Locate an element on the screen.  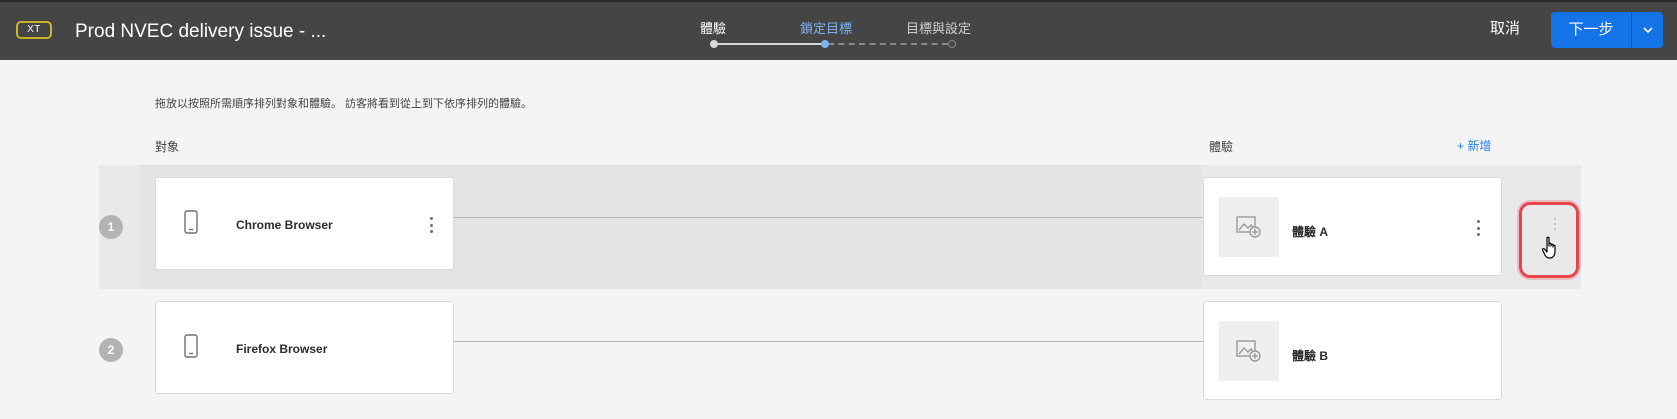
step-dot-future is located at coordinates (952, 44).